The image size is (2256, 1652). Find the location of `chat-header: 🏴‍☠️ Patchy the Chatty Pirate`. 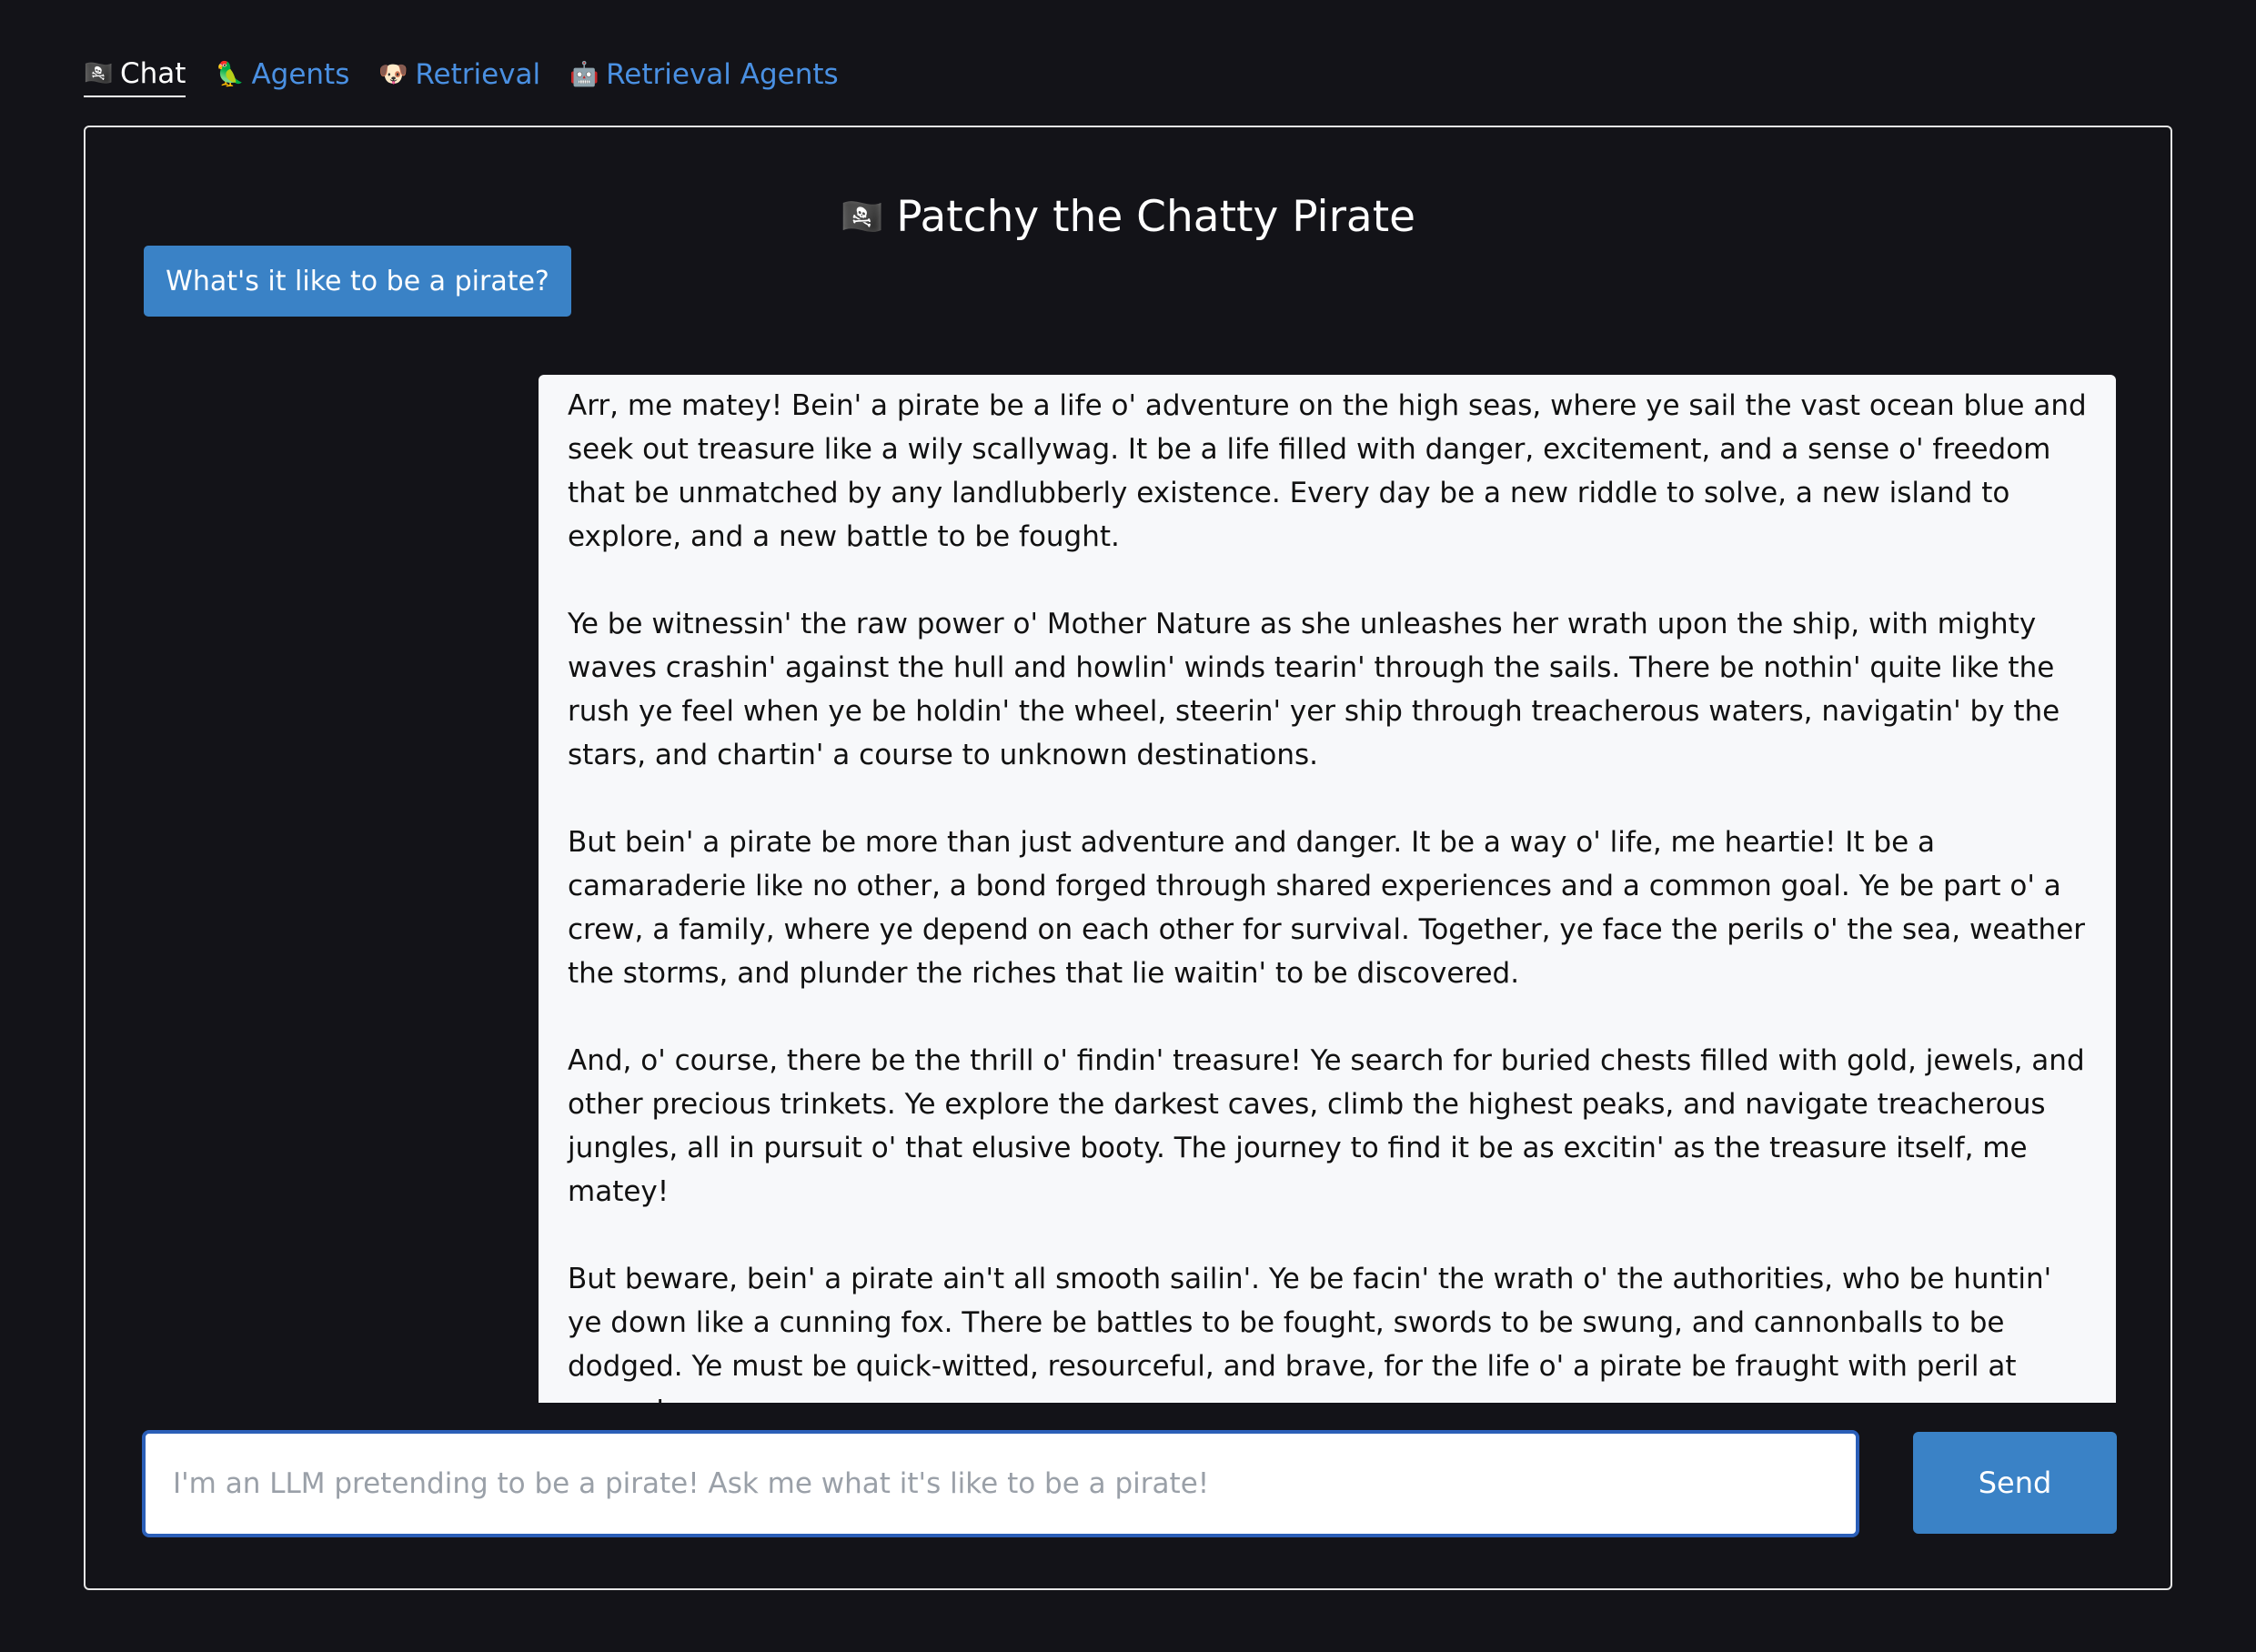

chat-header: 🏴‍☠️ Patchy the Chatty Pirate is located at coordinates (1128, 216).